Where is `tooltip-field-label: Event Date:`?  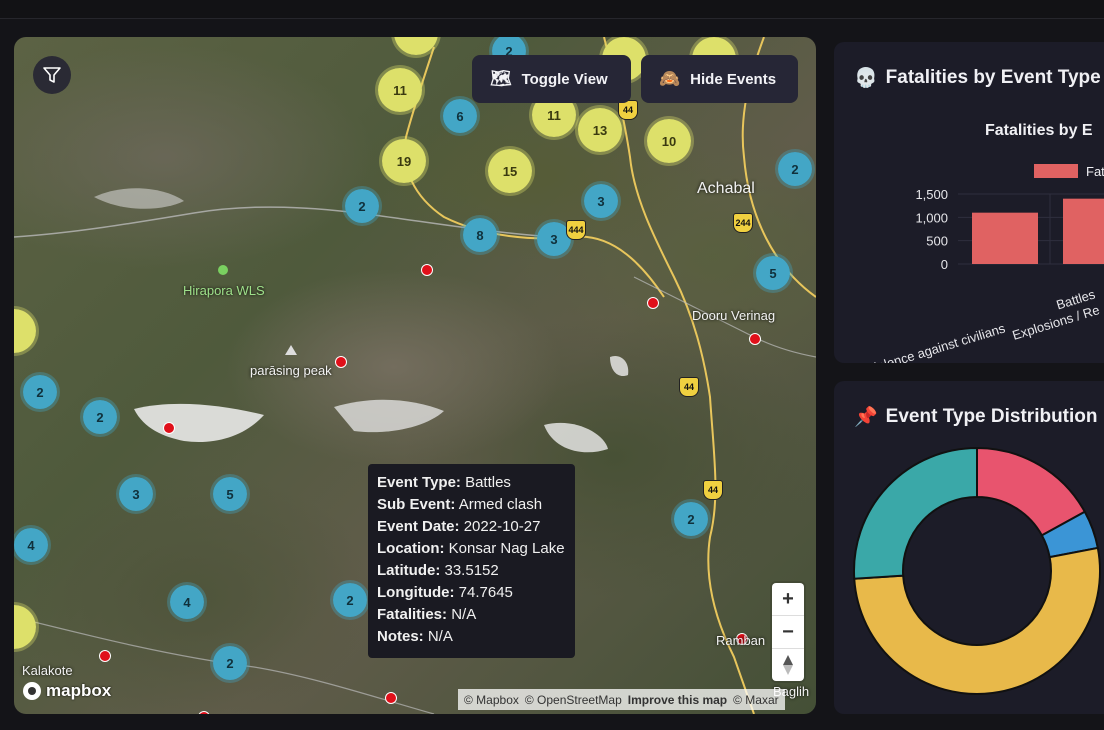
tooltip-field-label: Event Date: is located at coordinates (418, 526).